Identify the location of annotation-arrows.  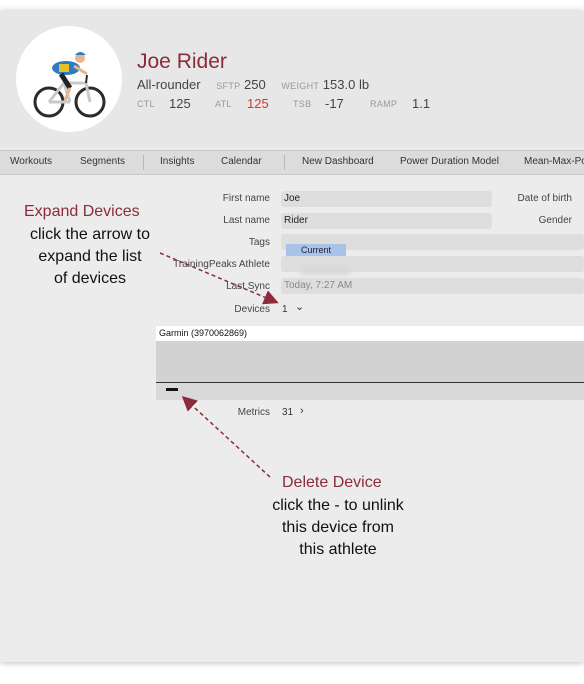
(219, 365).